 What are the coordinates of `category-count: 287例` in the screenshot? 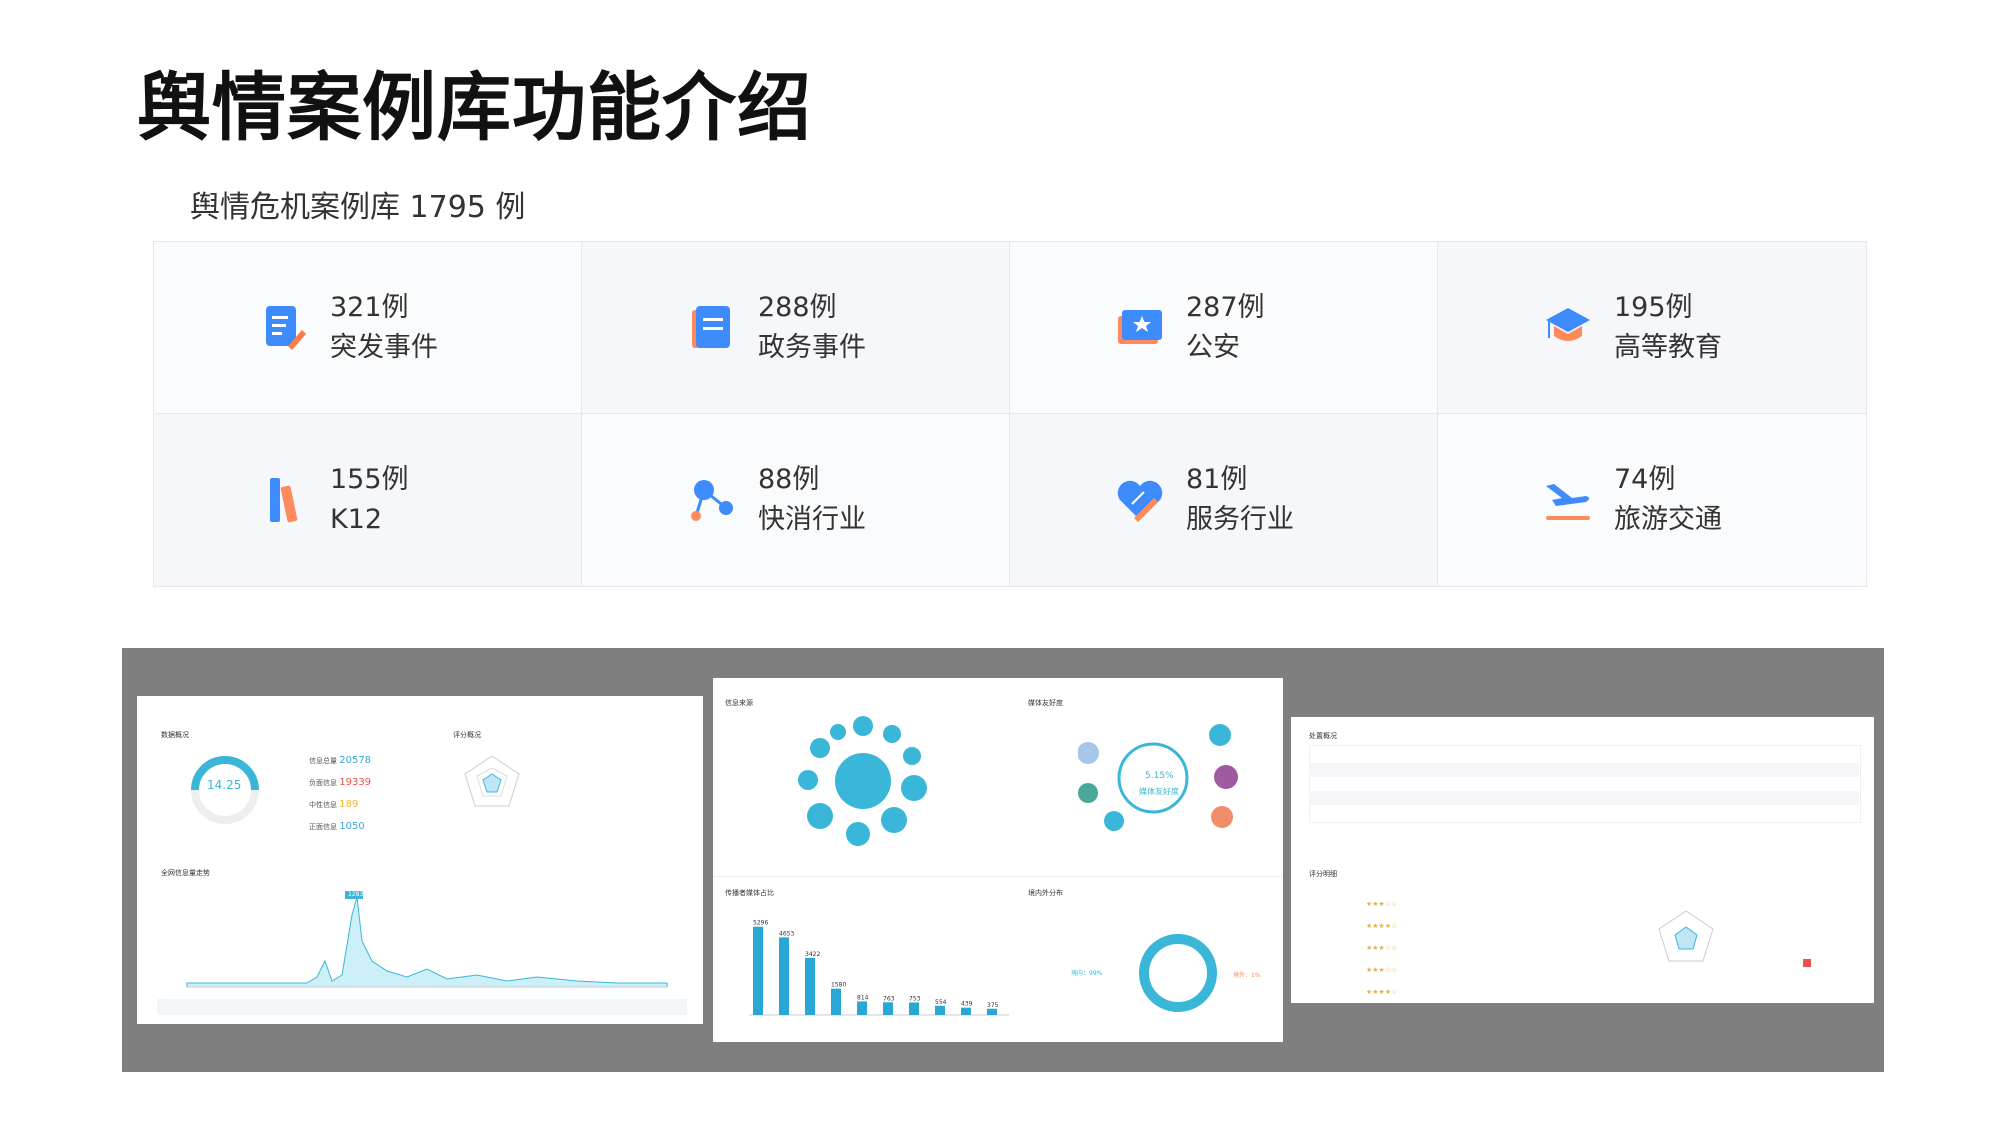 It's located at (1225, 307).